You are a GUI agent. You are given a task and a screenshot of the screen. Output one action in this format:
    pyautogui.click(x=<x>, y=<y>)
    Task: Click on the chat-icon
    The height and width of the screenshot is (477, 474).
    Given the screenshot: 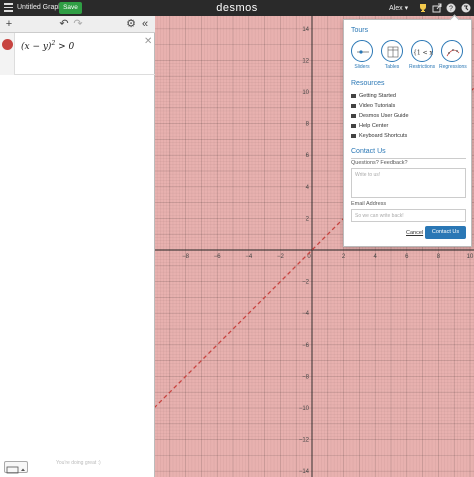 What is the action you would take?
    pyautogui.click(x=353, y=125)
    